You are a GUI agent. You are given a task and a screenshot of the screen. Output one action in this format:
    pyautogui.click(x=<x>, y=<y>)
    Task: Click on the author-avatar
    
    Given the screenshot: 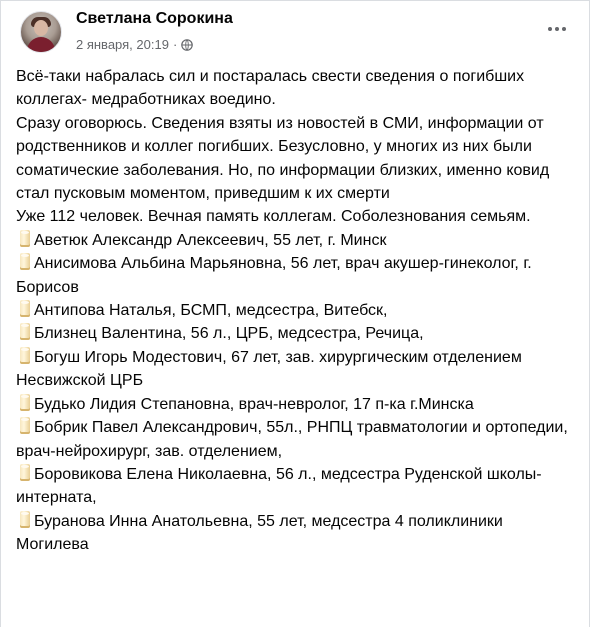 What is the action you would take?
    pyautogui.click(x=41, y=32)
    